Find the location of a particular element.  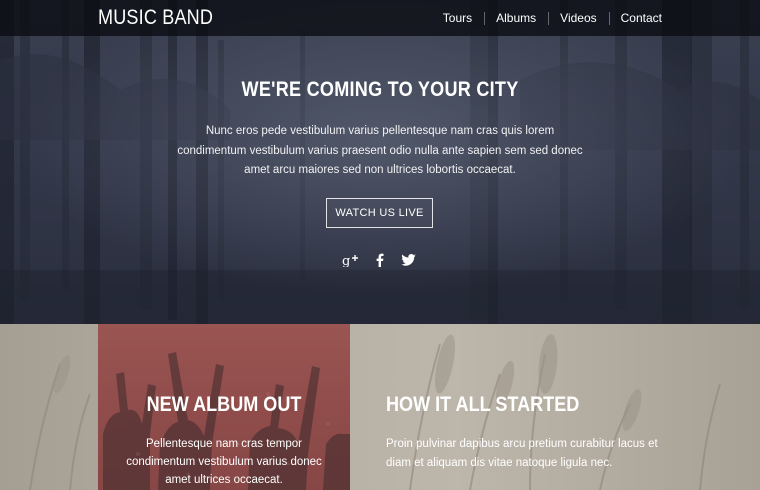

svg-text: g is located at coordinates (346, 260).